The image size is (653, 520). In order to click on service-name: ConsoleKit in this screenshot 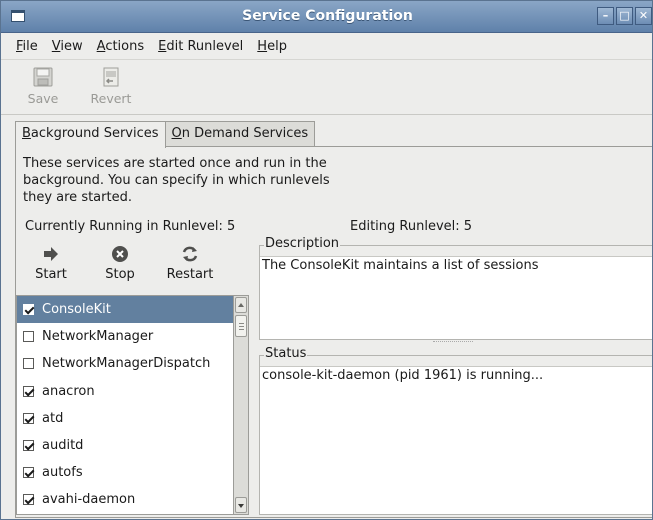, I will do `click(76, 310)`.